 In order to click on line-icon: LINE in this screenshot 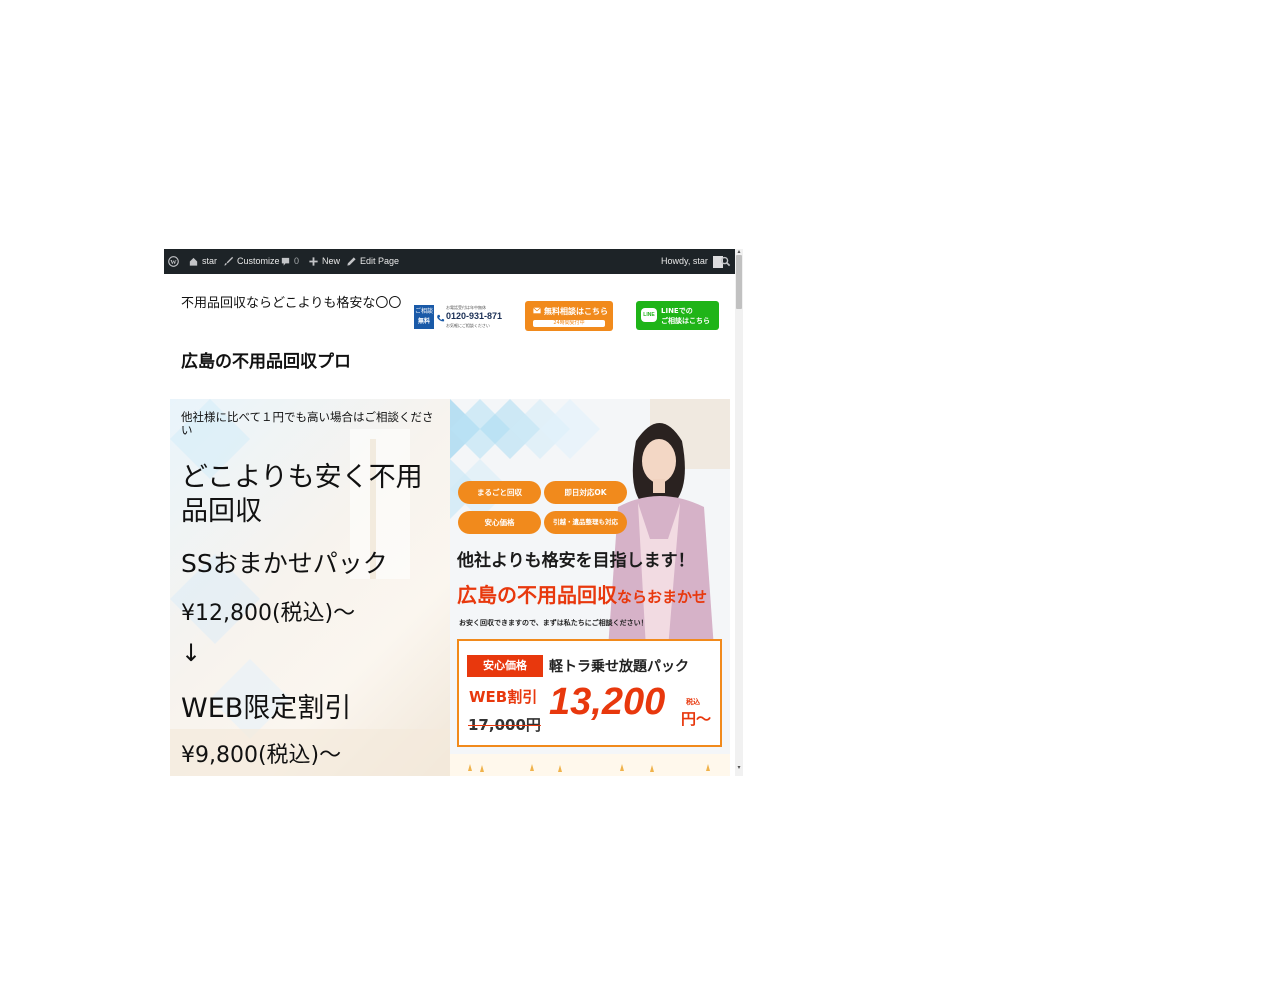, I will do `click(649, 315)`.